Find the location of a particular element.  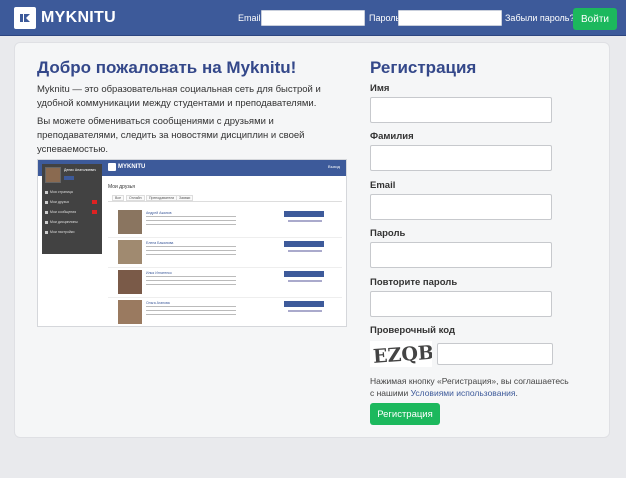

register-button: Регистрация is located at coordinates (405, 414).